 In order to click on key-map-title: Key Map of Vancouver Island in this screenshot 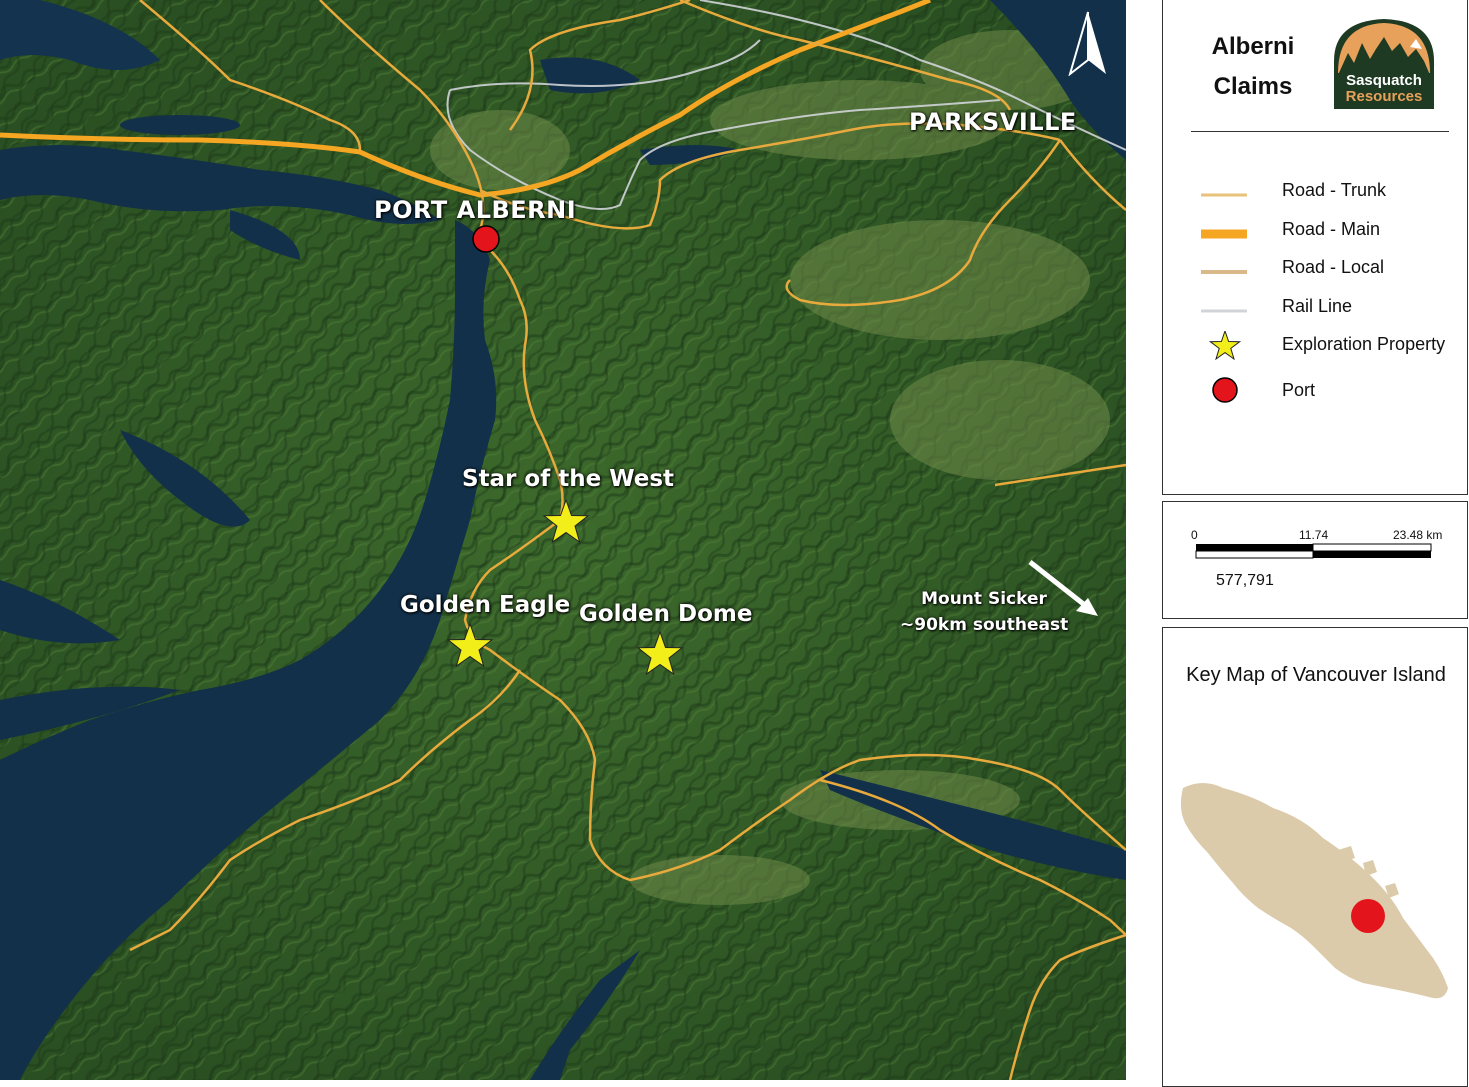, I will do `click(1316, 675)`.